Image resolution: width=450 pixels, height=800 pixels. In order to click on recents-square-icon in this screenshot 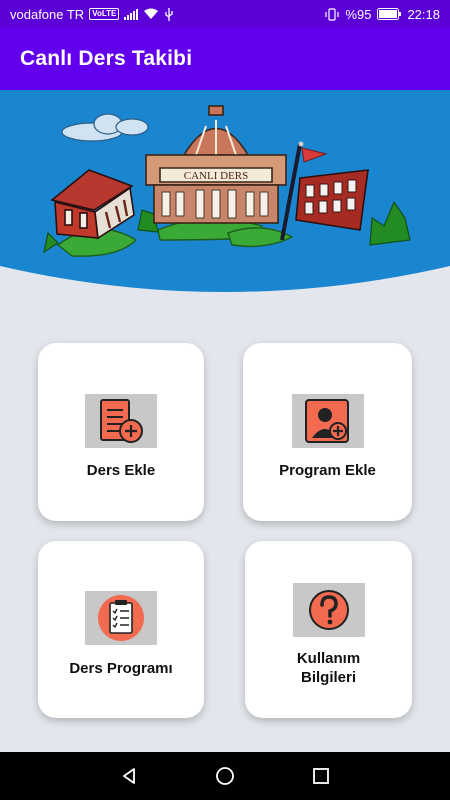, I will do `click(321, 776)`.